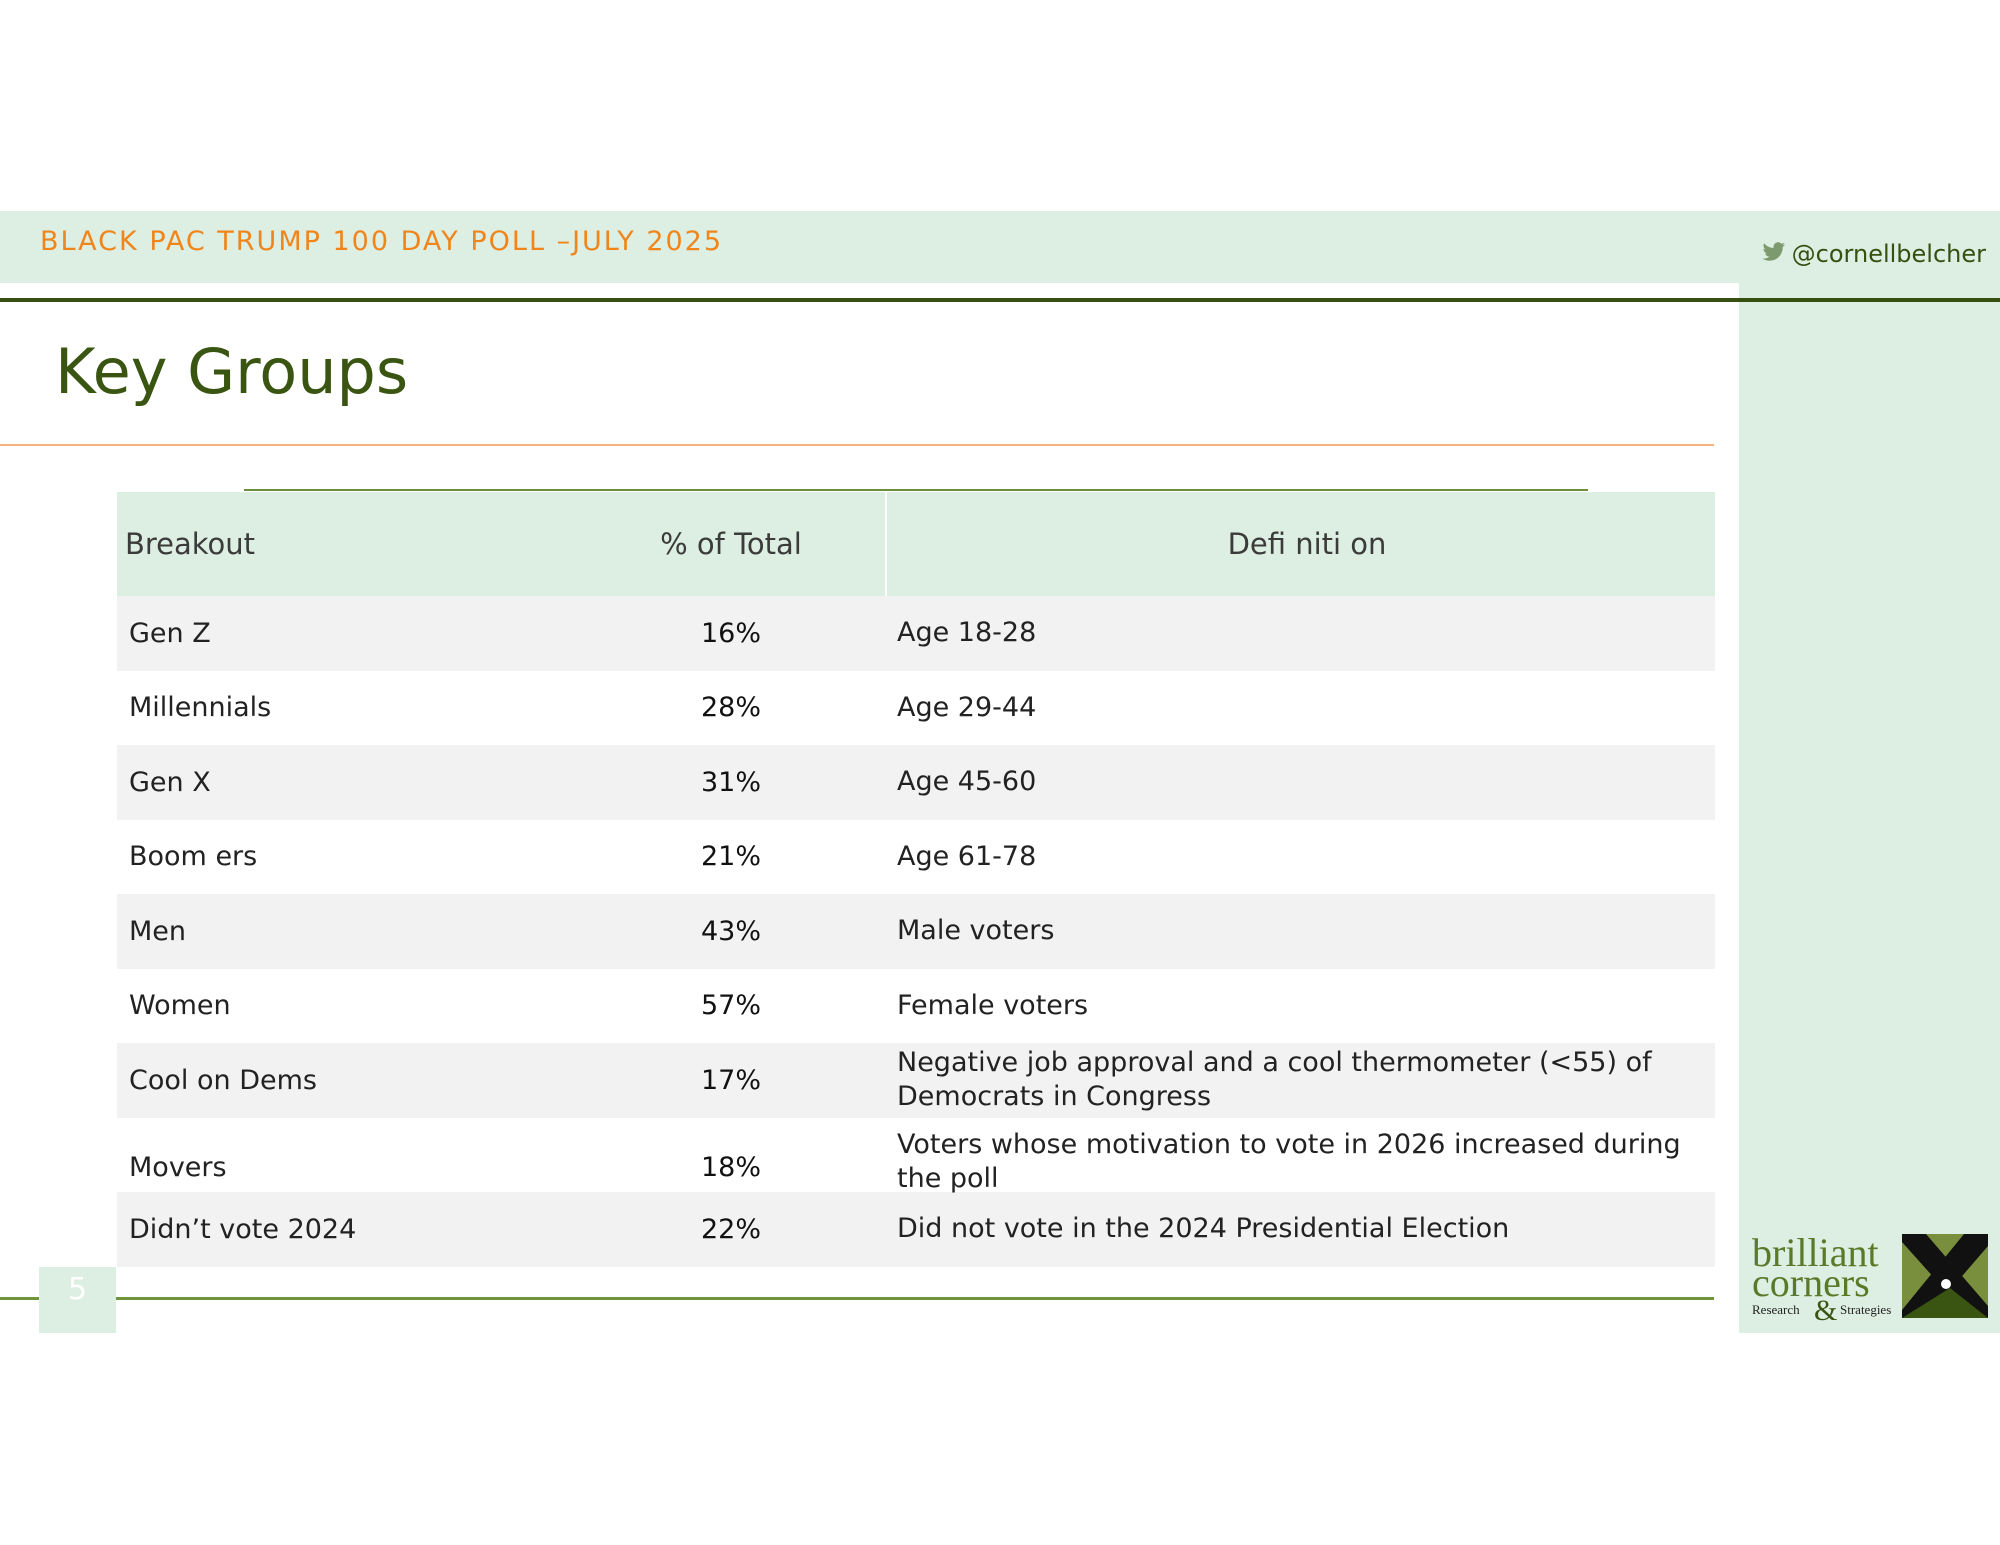 This screenshot has height=1545, width=2000. What do you see at coordinates (1774, 254) in the screenshot?
I see `twitter-bird-icon` at bounding box center [1774, 254].